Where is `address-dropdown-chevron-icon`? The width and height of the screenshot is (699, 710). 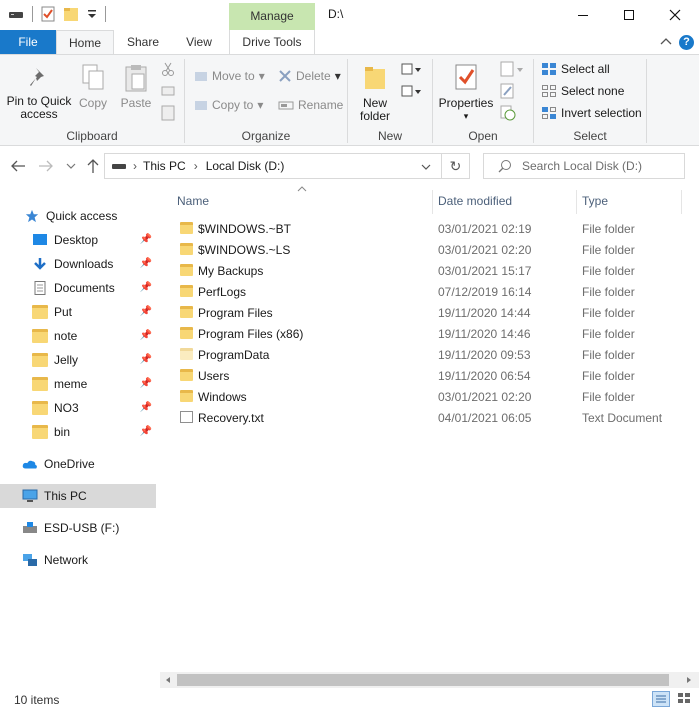 address-dropdown-chevron-icon is located at coordinates (426, 167).